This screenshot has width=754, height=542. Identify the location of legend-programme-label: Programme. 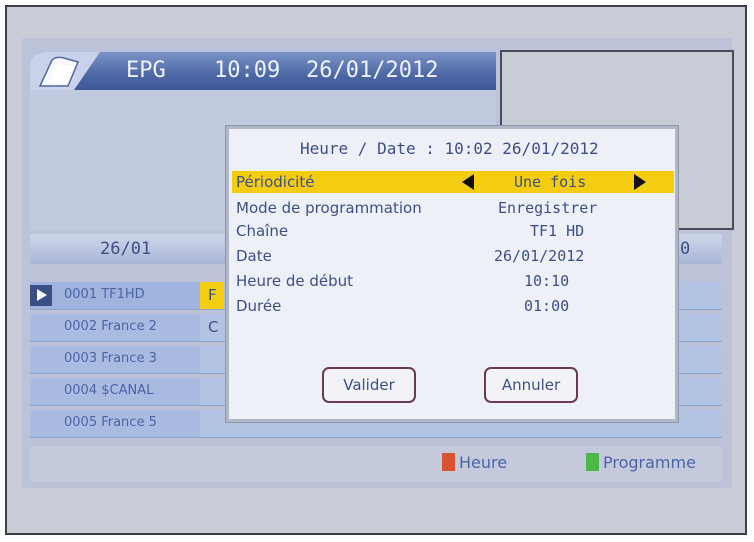
(649, 462).